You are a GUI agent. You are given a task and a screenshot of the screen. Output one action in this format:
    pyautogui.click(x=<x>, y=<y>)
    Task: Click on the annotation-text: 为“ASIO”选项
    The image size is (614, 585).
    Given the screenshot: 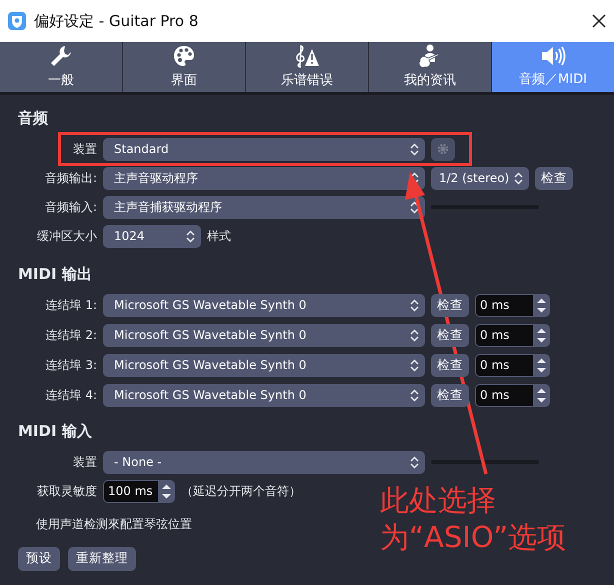 What is the action you would take?
    pyautogui.click(x=473, y=537)
    